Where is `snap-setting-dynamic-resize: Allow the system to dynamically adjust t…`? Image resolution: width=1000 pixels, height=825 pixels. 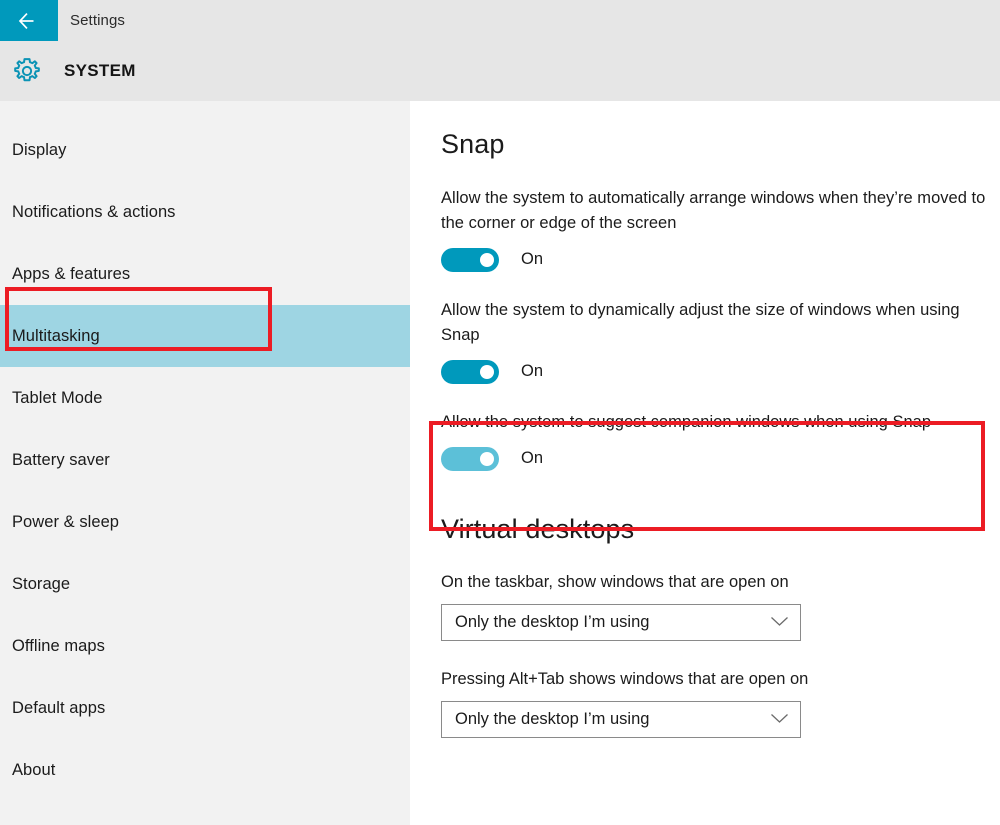 snap-setting-dynamic-resize: Allow the system to dynamically adjust t… is located at coordinates (719, 341).